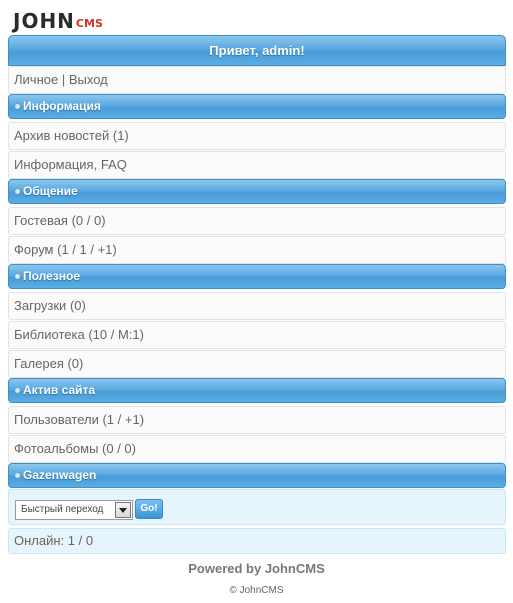  I want to click on guestbook-count-open: (0 /, so click(82, 220).